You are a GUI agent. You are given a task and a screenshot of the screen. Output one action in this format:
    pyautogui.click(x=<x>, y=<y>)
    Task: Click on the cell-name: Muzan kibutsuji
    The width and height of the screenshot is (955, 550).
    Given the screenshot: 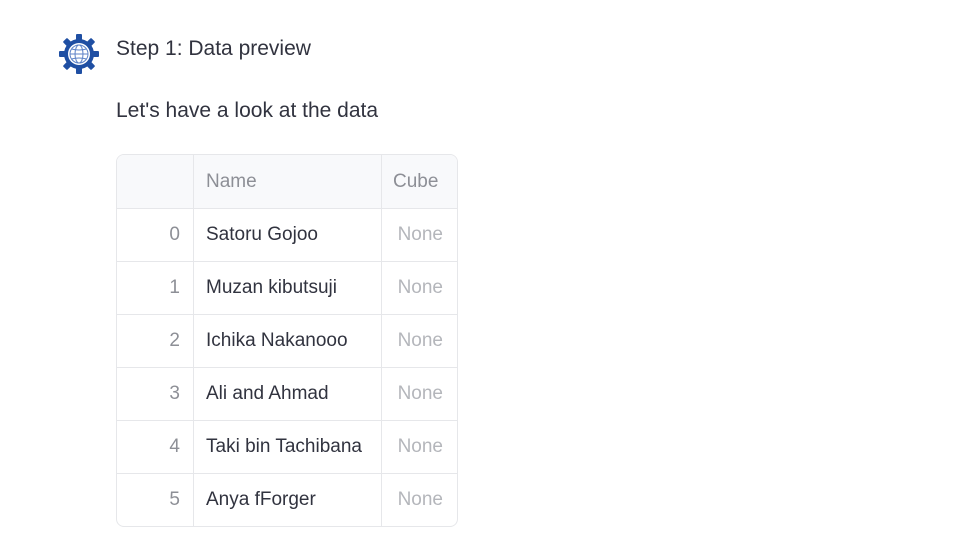 What is the action you would take?
    pyautogui.click(x=287, y=288)
    